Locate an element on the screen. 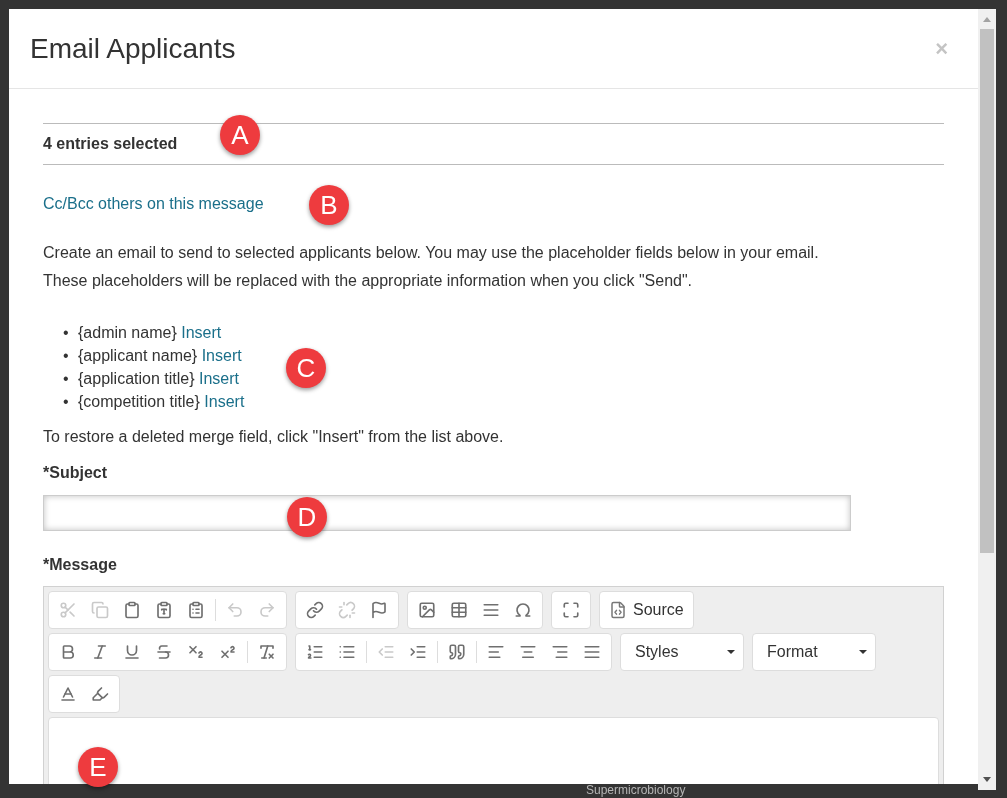 This screenshot has width=1007, height=798. placeholder-field: {applicant name} is located at coordinates (138, 355).